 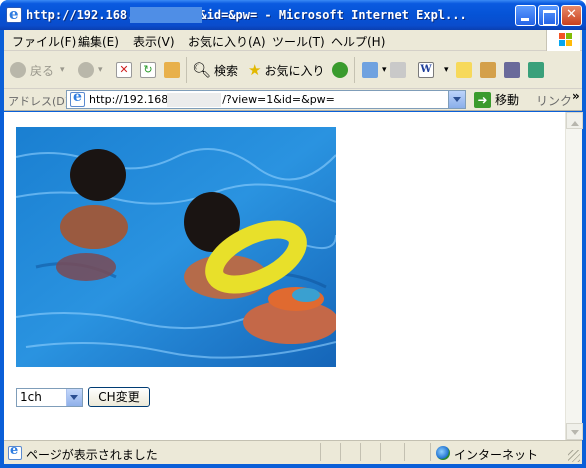 What do you see at coordinates (298, 41) in the screenshot?
I see `menu-tools: ツール(T)` at bounding box center [298, 41].